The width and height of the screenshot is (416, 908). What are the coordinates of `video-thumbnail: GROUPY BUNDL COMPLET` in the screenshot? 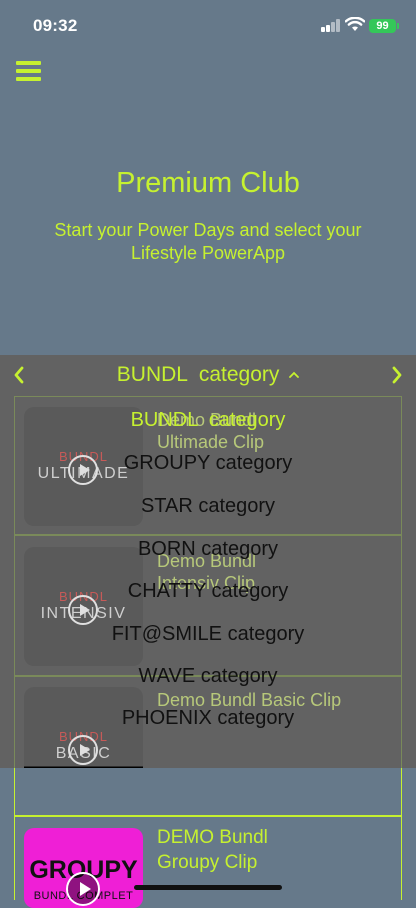 It's located at (83, 868).